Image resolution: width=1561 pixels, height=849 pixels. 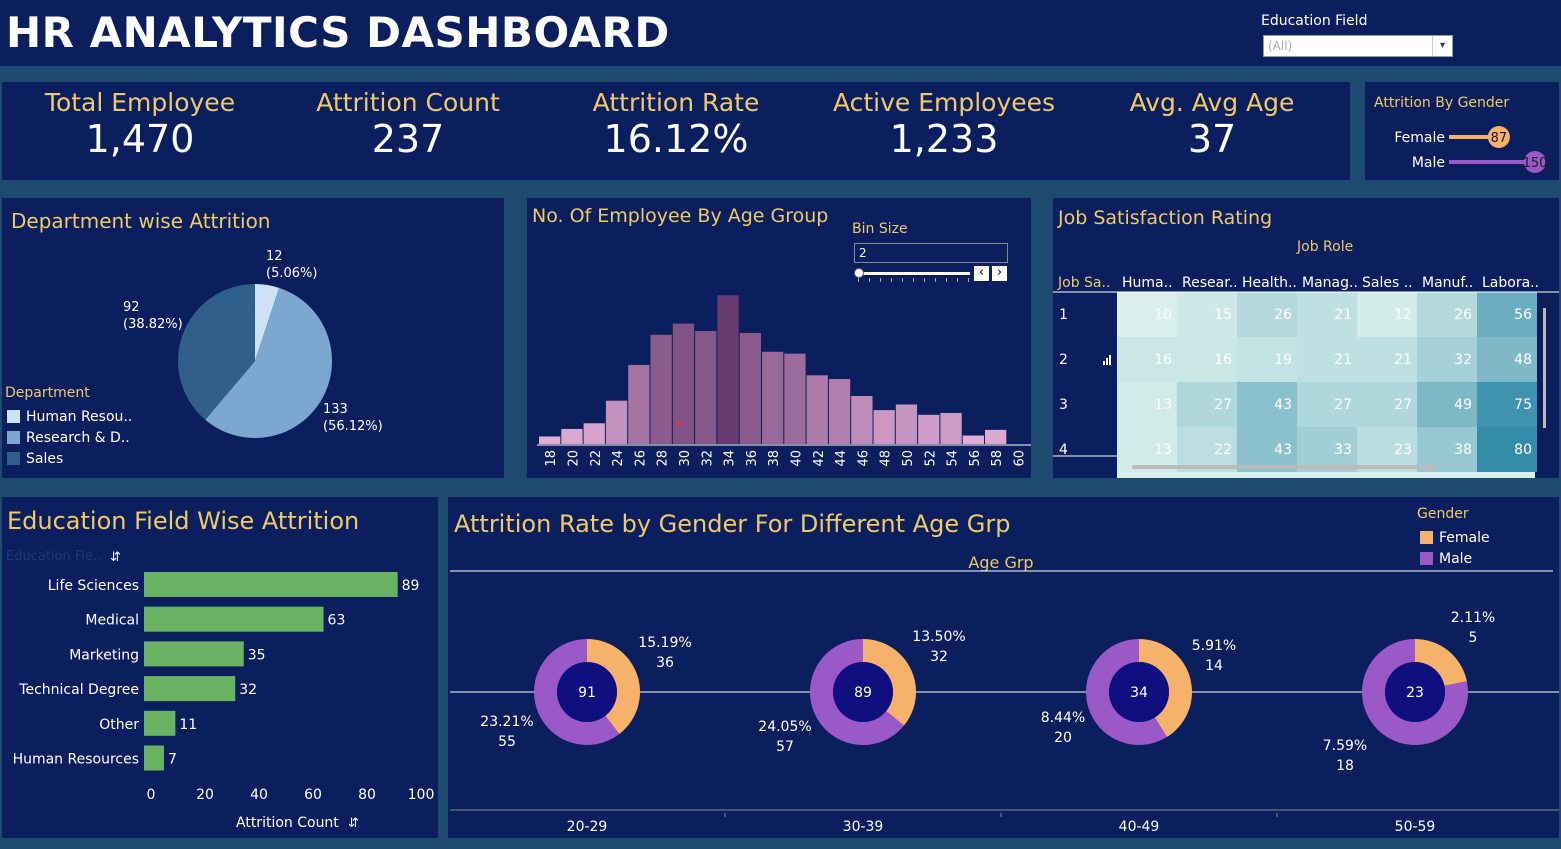 What do you see at coordinates (596, 458) in the screenshot?
I see `age-tick-label: 22` at bounding box center [596, 458].